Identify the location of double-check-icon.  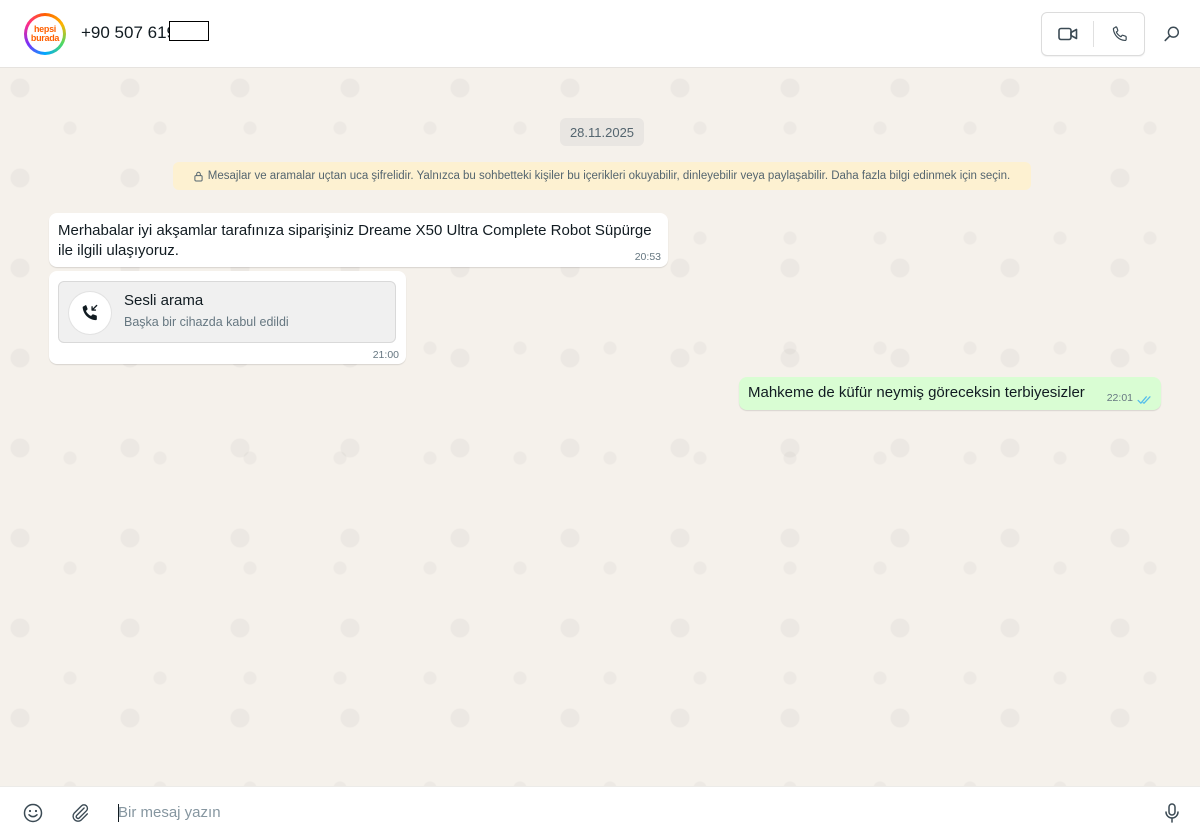
(1144, 401).